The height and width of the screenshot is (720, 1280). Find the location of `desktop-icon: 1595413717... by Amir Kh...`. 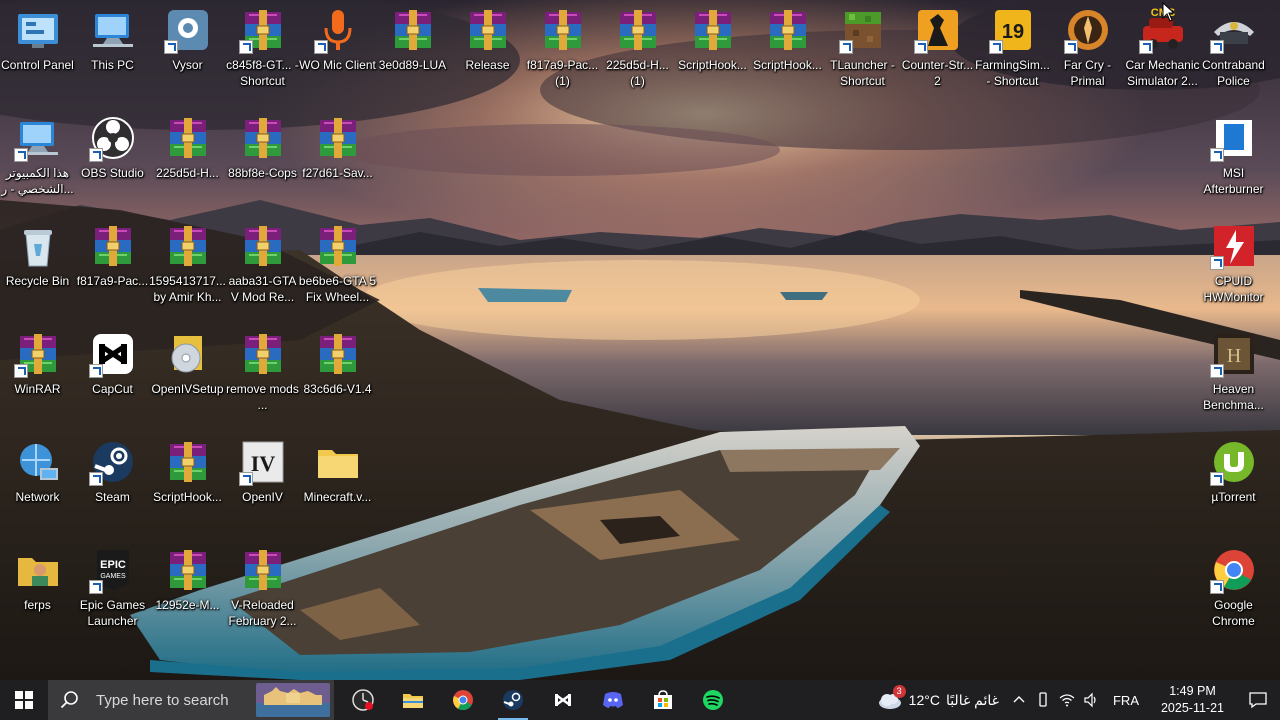

desktop-icon: 1595413717... by Amir Kh... is located at coordinates (187, 270).